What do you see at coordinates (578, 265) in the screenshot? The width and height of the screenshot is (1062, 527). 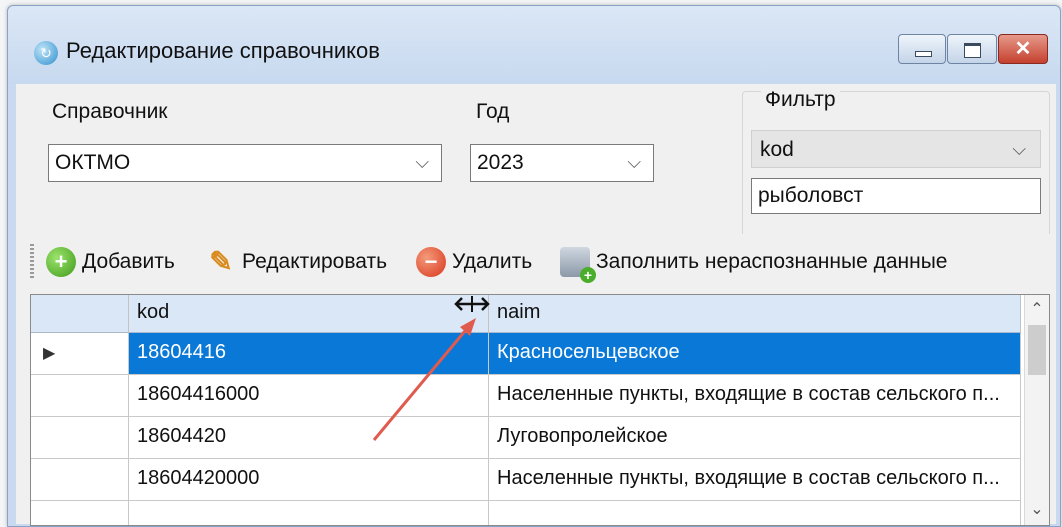 I see `database-add-icon: +` at bounding box center [578, 265].